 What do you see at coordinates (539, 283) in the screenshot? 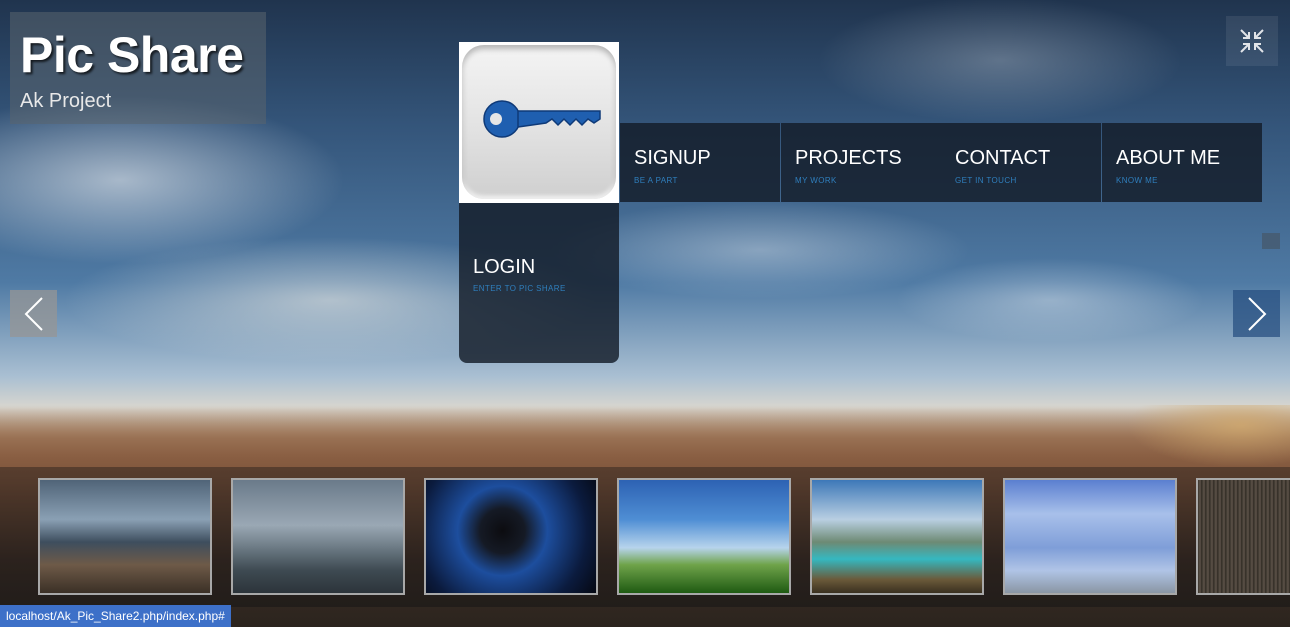
I see `menu-login: LOGIN ENTER TO PIC SHARE` at bounding box center [539, 283].